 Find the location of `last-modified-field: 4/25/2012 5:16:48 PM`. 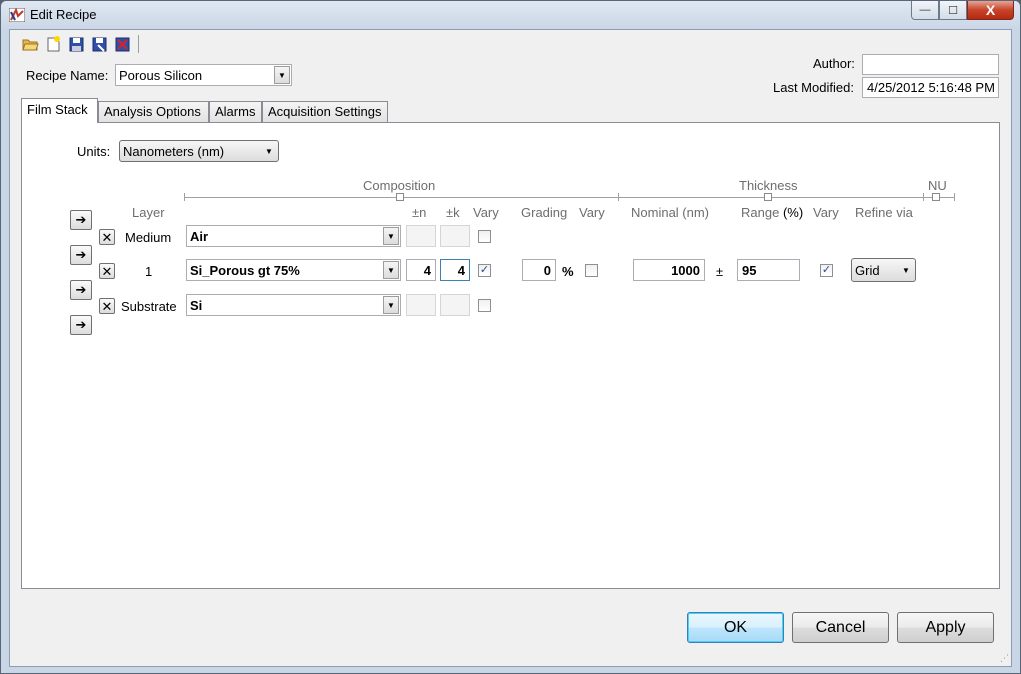

last-modified-field: 4/25/2012 5:16:48 PM is located at coordinates (930, 87).